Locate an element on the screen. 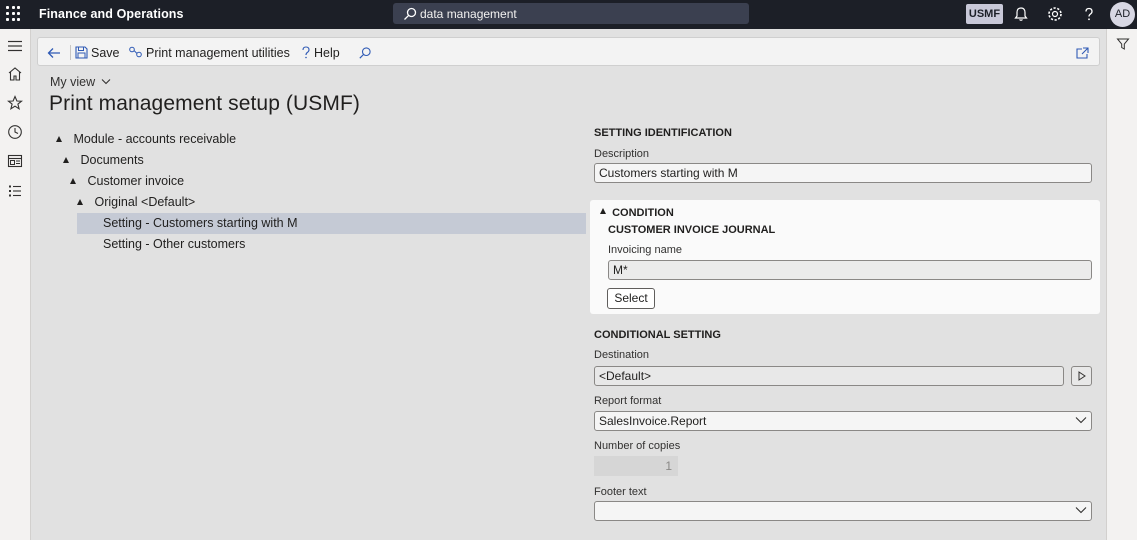  help-label: Help is located at coordinates (327, 52).